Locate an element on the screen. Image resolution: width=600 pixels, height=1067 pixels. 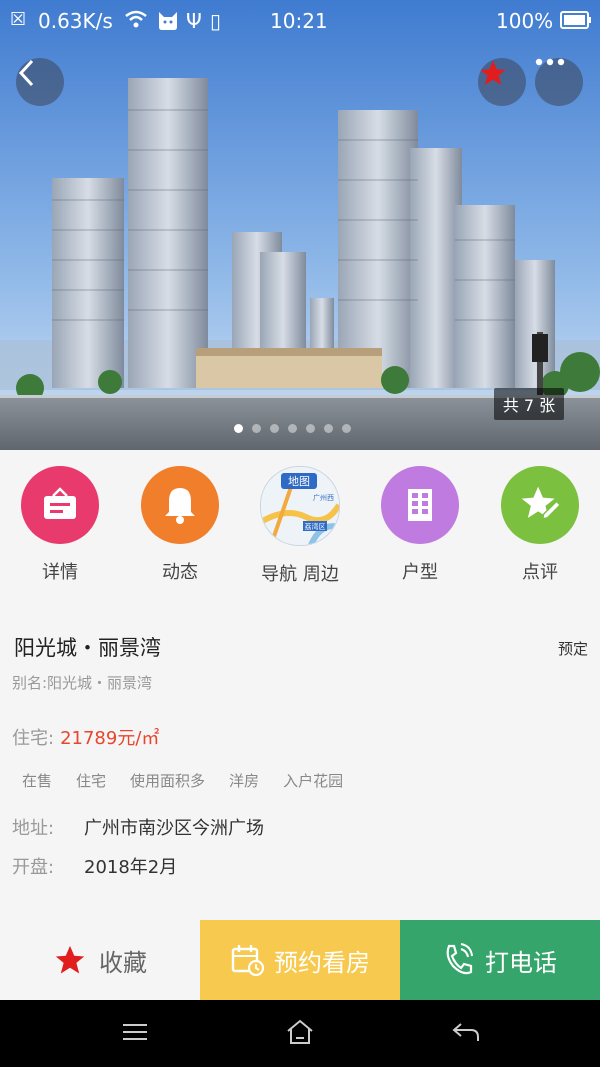
bottom-action-bar: 收藏 预约看房 打电话 is located at coordinates (300, 960).